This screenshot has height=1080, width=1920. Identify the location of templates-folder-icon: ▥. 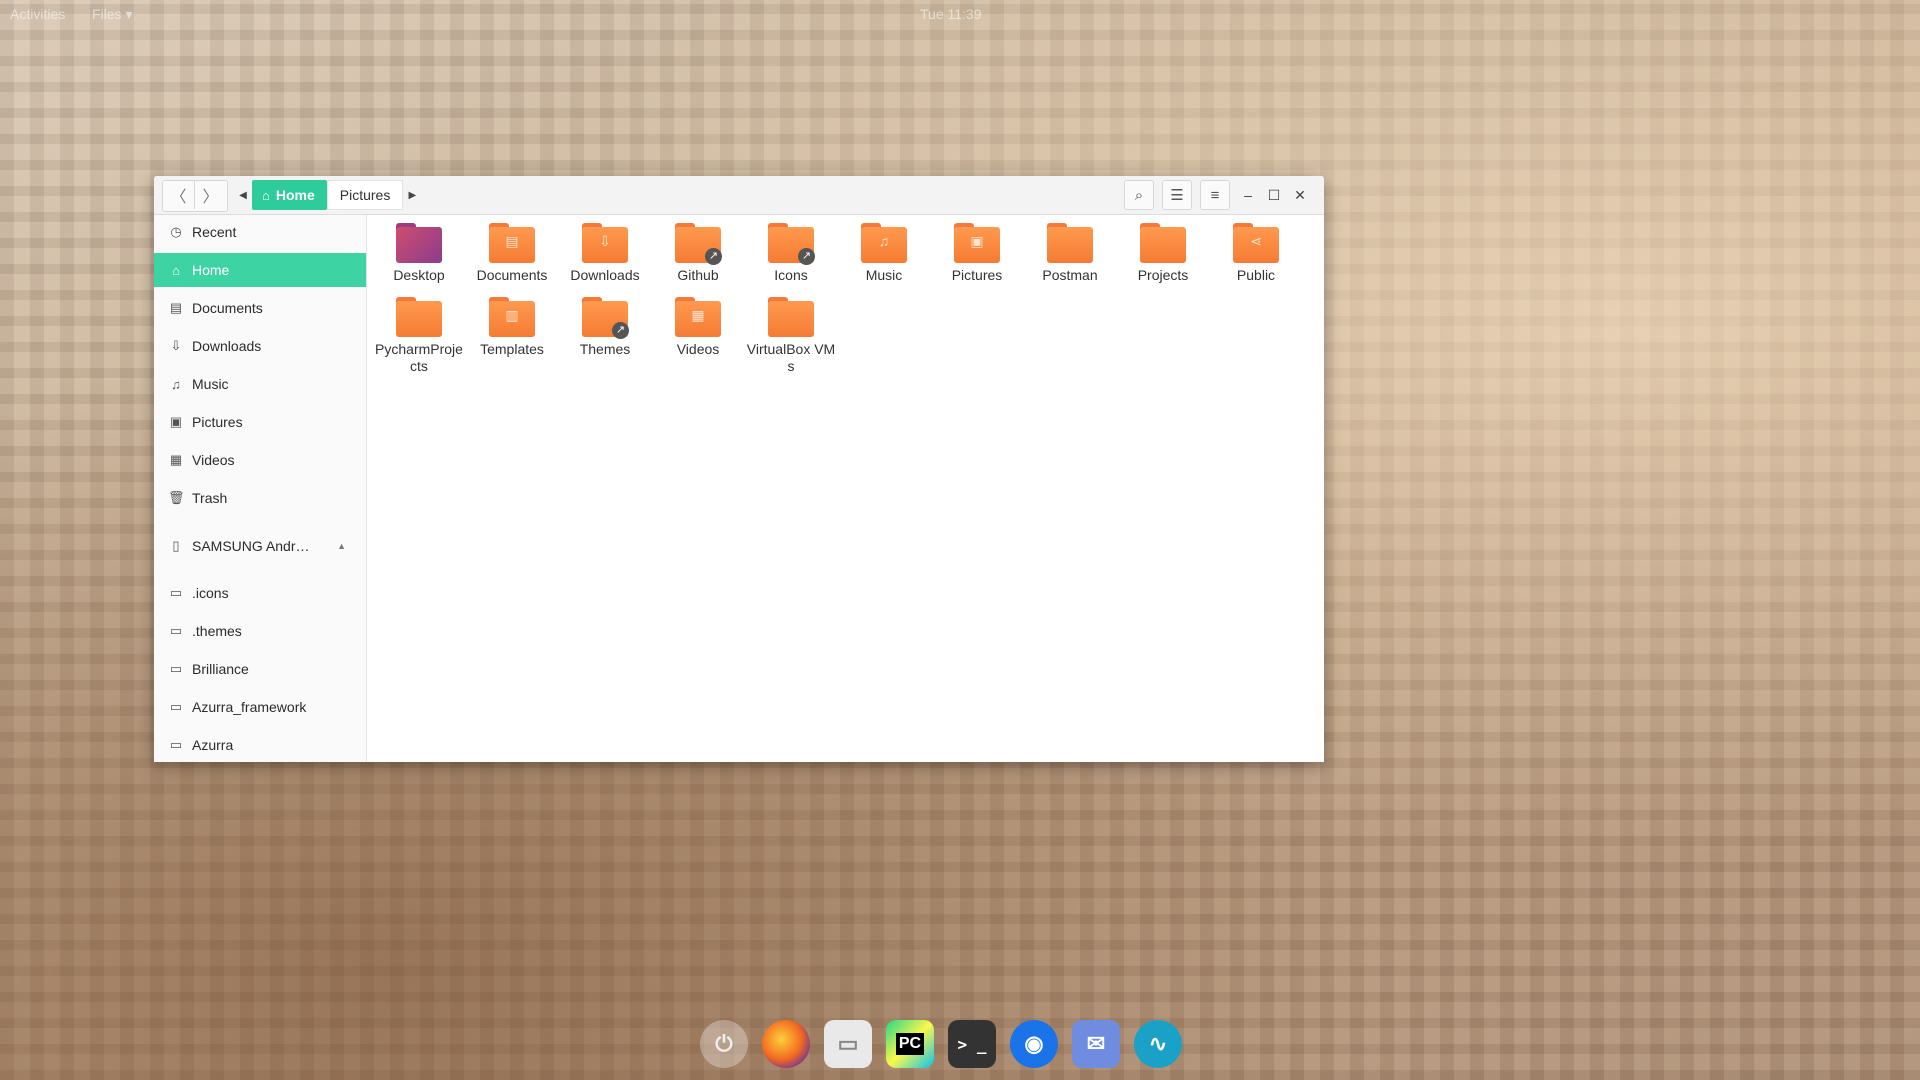
(512, 317).